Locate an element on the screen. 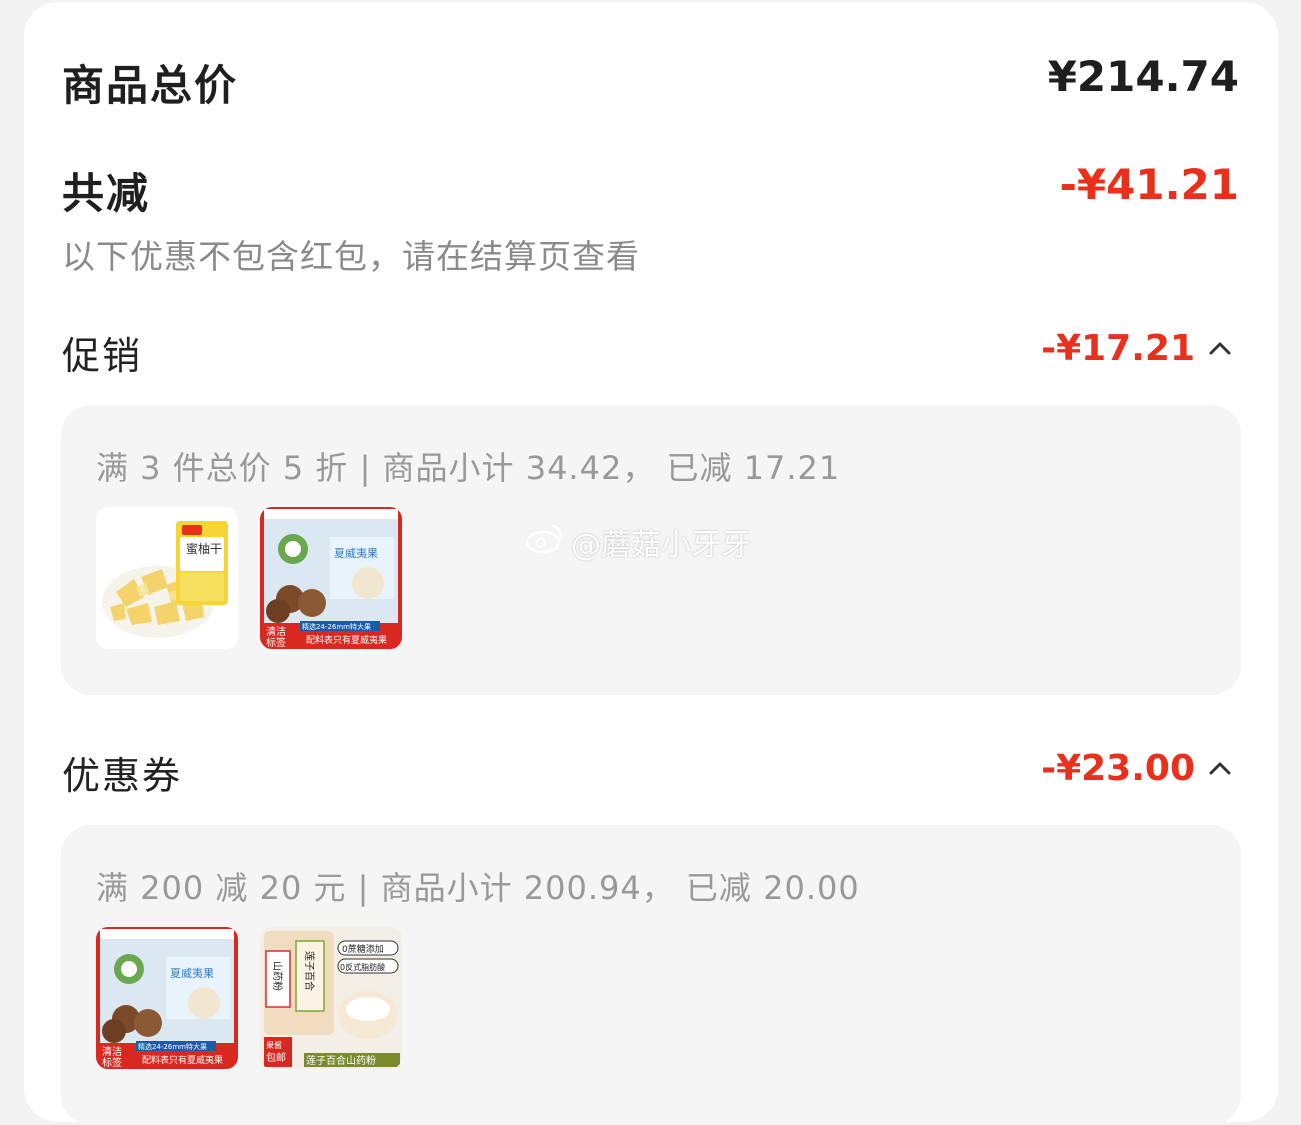 The height and width of the screenshot is (1125, 1301). yam-powder-image: 山药粉 莲子百合 0蔗糖添加 0反式脂肪酸 果酱 包邮 莲子百合山药粉 is located at coordinates (331, 998).